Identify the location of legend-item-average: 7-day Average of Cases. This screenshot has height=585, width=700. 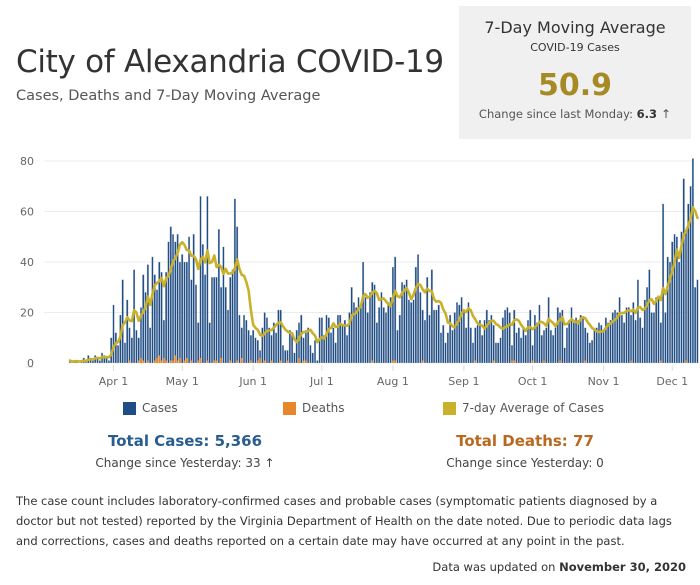
(523, 408).